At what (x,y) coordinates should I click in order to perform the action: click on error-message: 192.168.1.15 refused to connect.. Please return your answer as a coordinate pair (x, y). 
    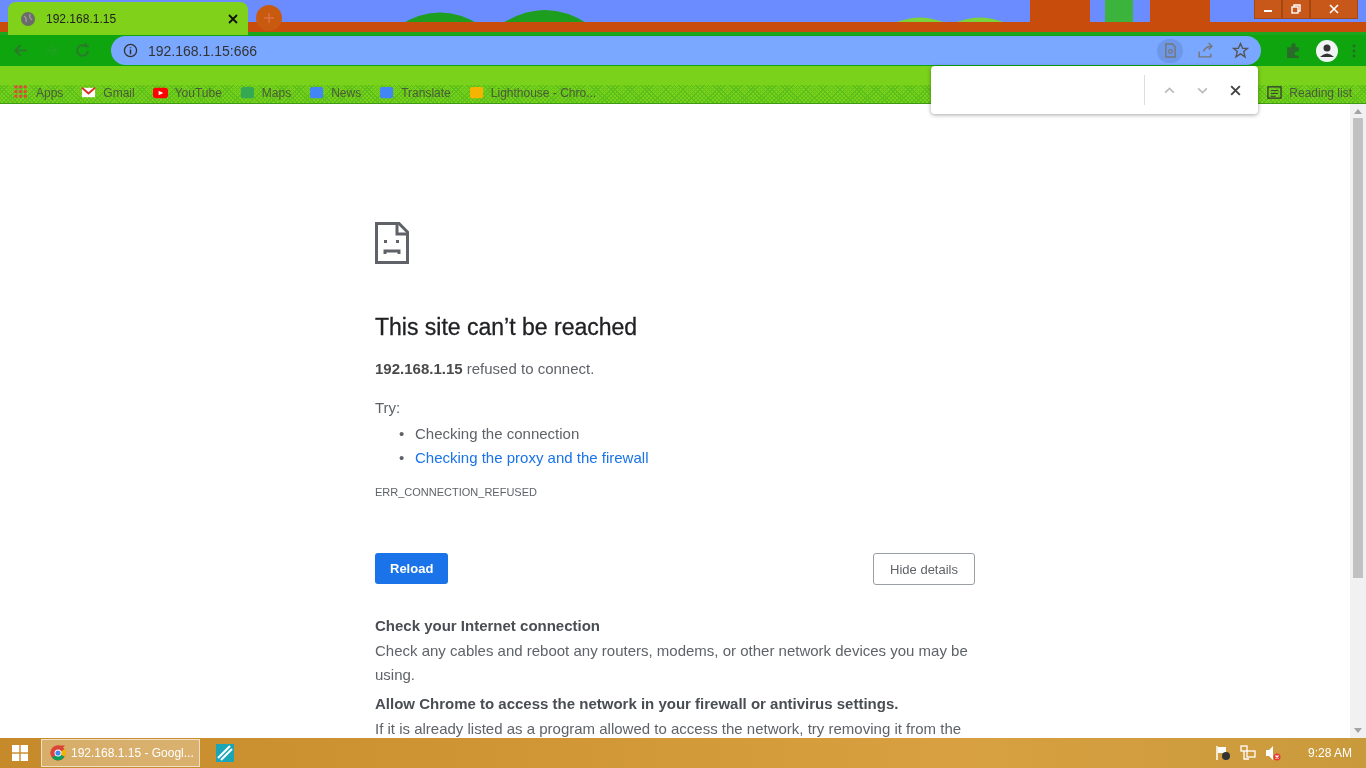
    Looking at the image, I should click on (485, 369).